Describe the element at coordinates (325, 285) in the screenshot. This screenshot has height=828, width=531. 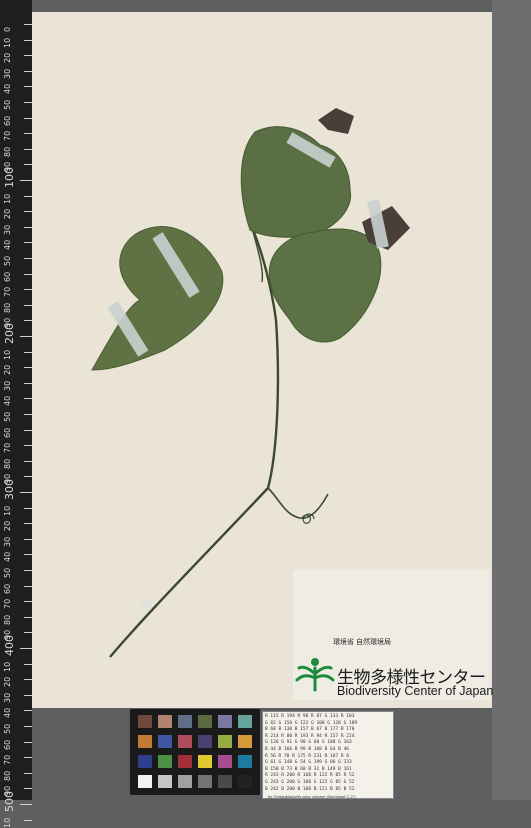
I see `leaf-right` at that location.